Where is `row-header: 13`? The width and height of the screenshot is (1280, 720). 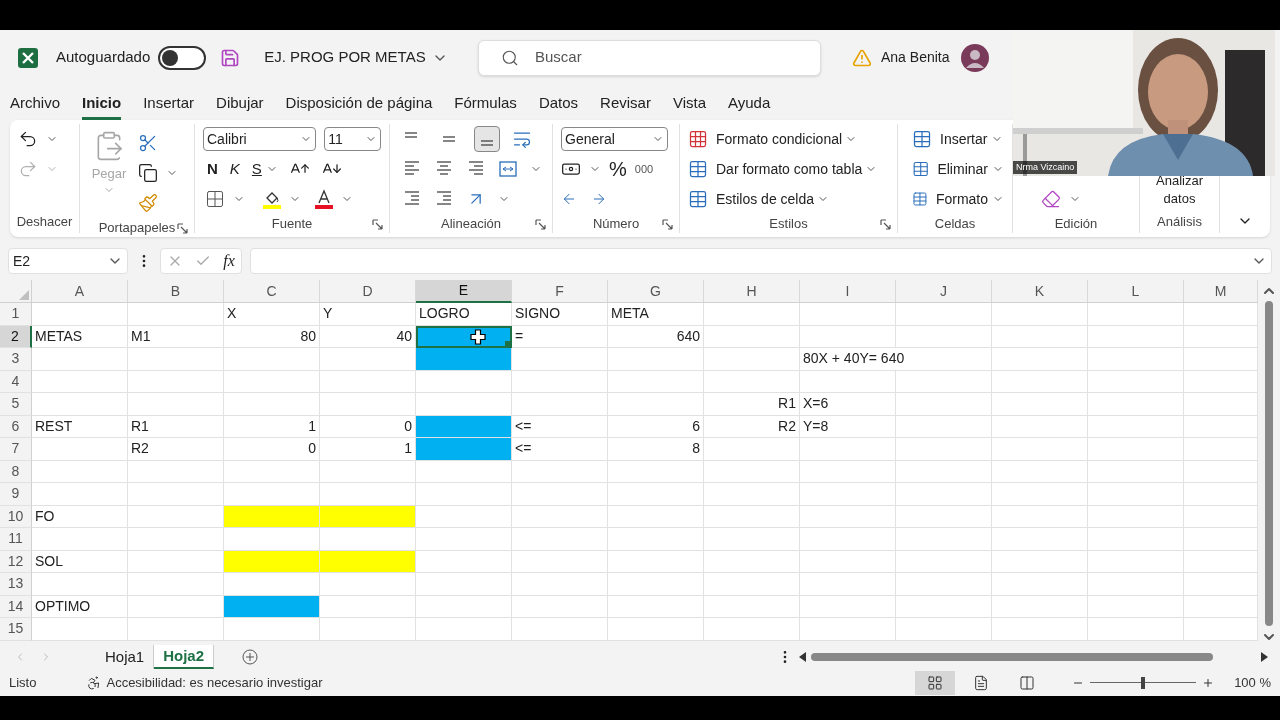
row-header: 13 is located at coordinates (16, 584).